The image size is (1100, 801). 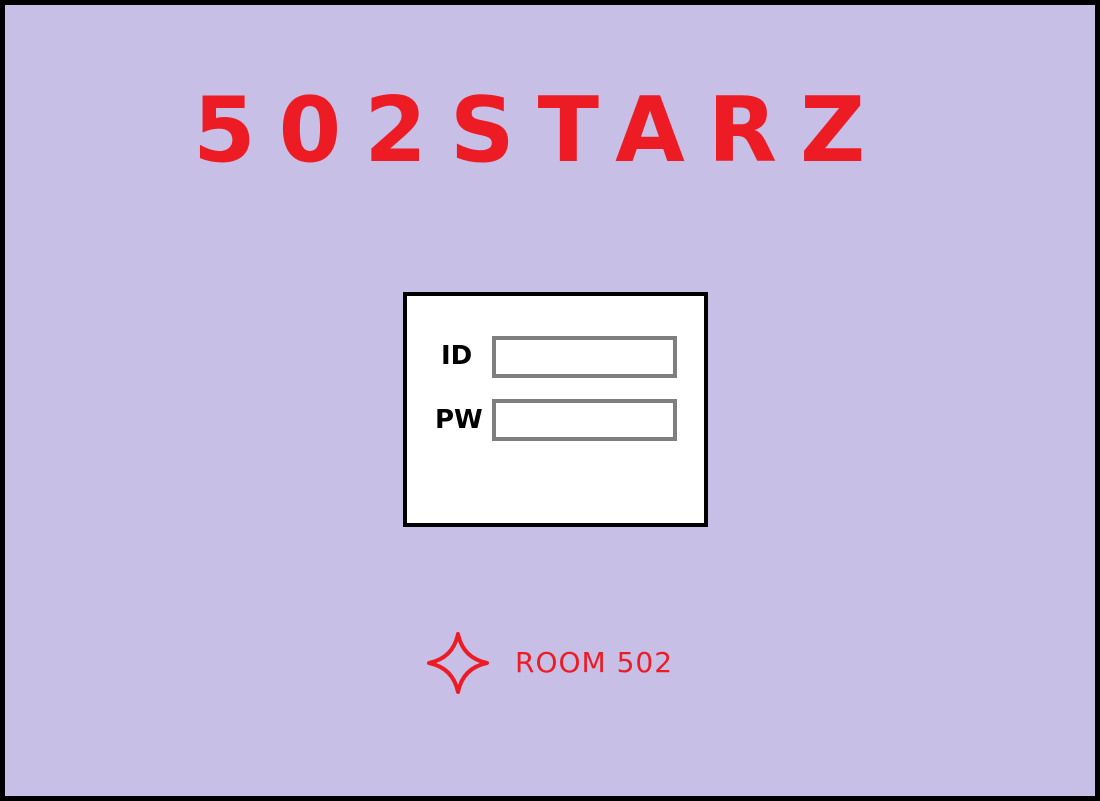 What do you see at coordinates (457, 356) in the screenshot?
I see `id-label: ID` at bounding box center [457, 356].